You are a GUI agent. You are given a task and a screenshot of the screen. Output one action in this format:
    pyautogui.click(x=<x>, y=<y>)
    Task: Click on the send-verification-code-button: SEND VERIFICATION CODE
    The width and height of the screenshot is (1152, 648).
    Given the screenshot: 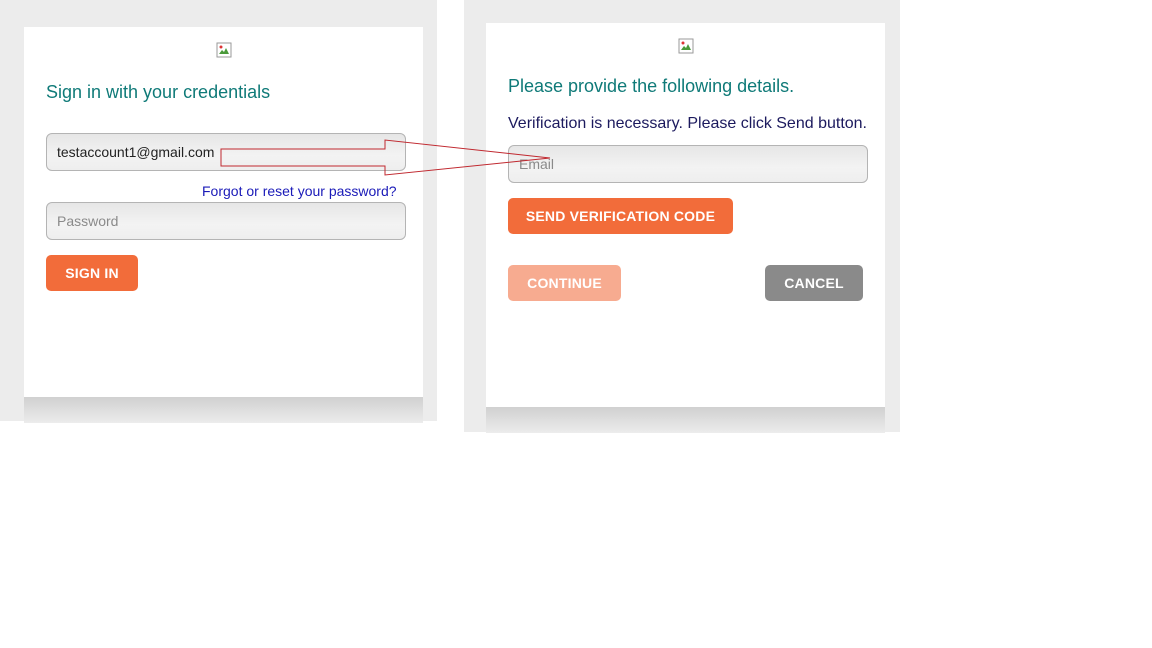 What is the action you would take?
    pyautogui.click(x=620, y=216)
    